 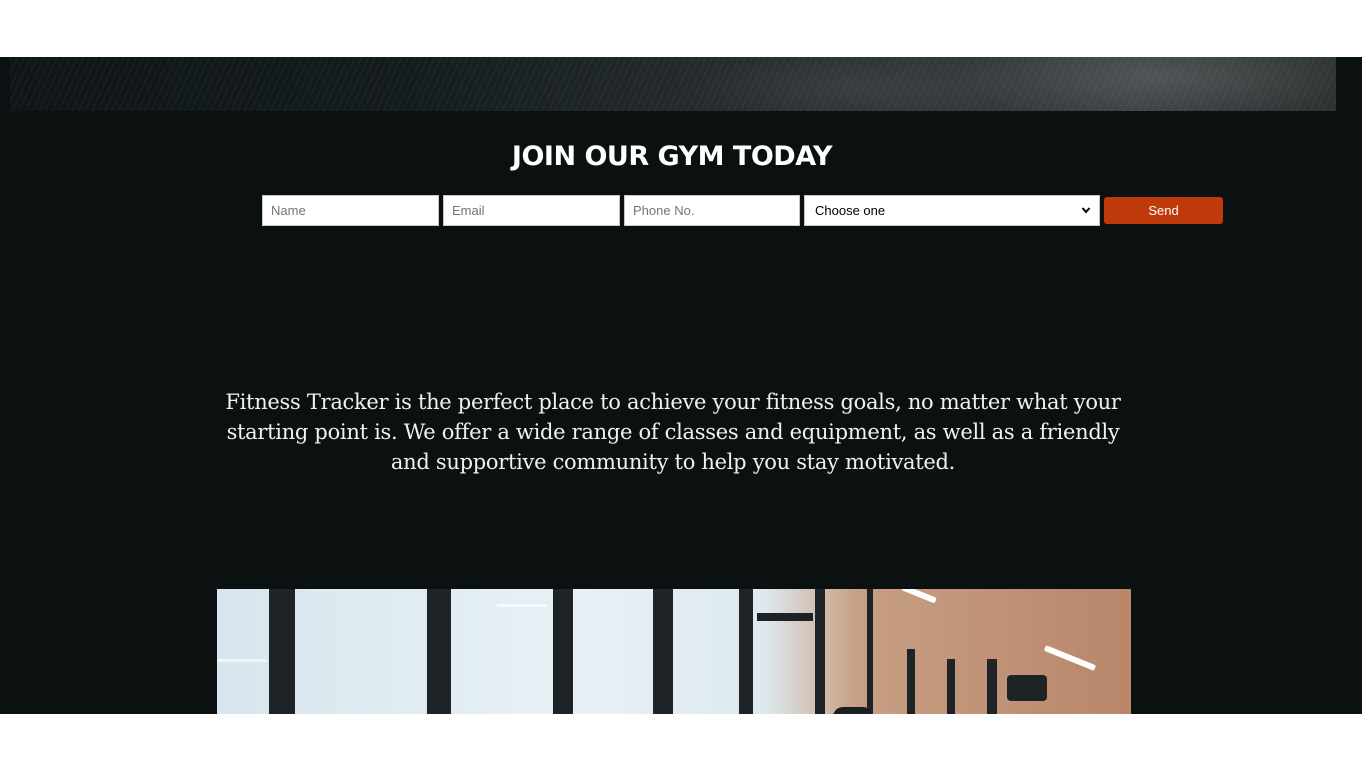 I want to click on hero-background-image, so click(x=673, y=84).